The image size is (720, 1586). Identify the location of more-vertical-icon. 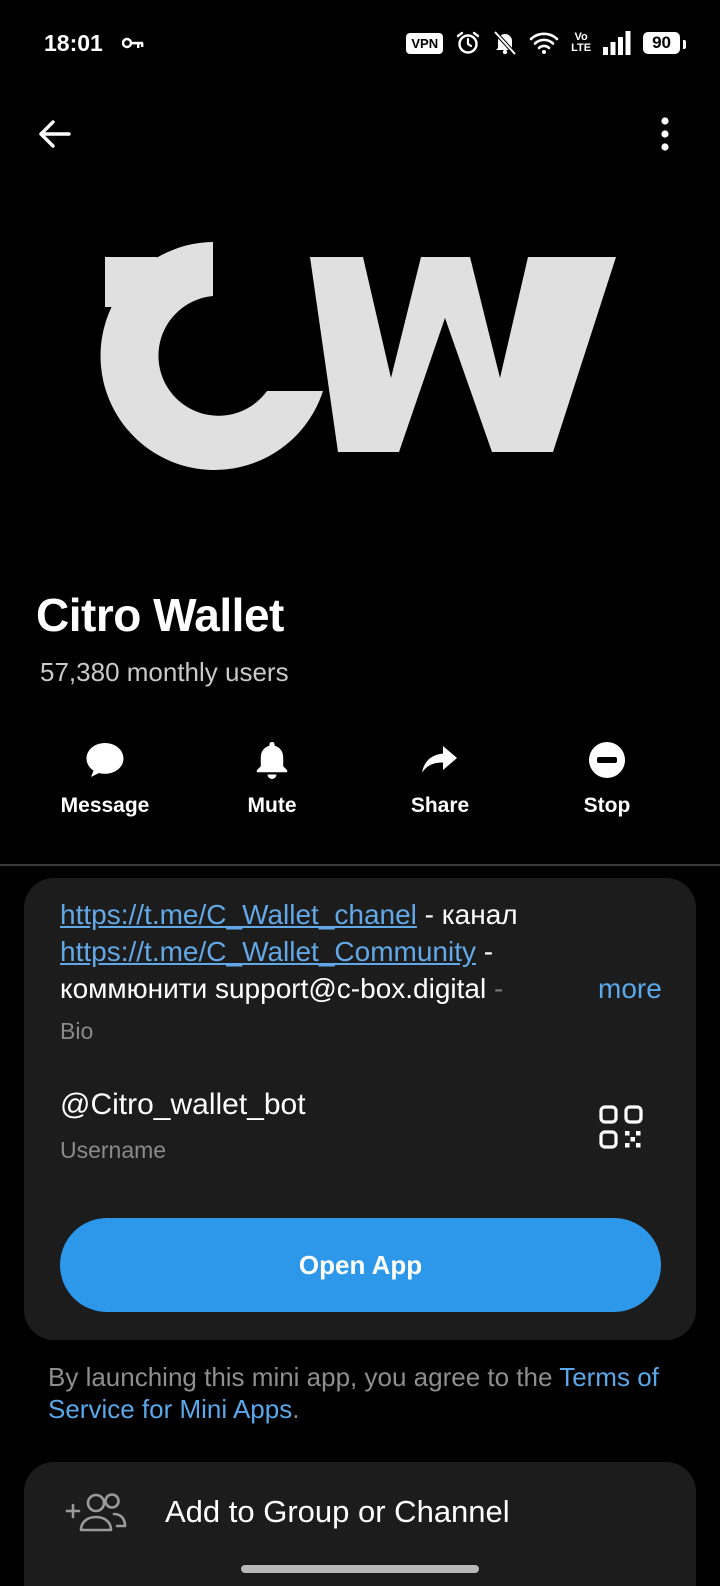
(665, 134).